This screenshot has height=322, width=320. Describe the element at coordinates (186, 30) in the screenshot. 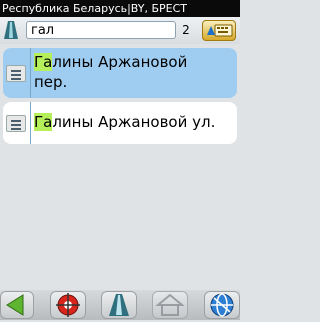

I see `result-count: 2` at that location.